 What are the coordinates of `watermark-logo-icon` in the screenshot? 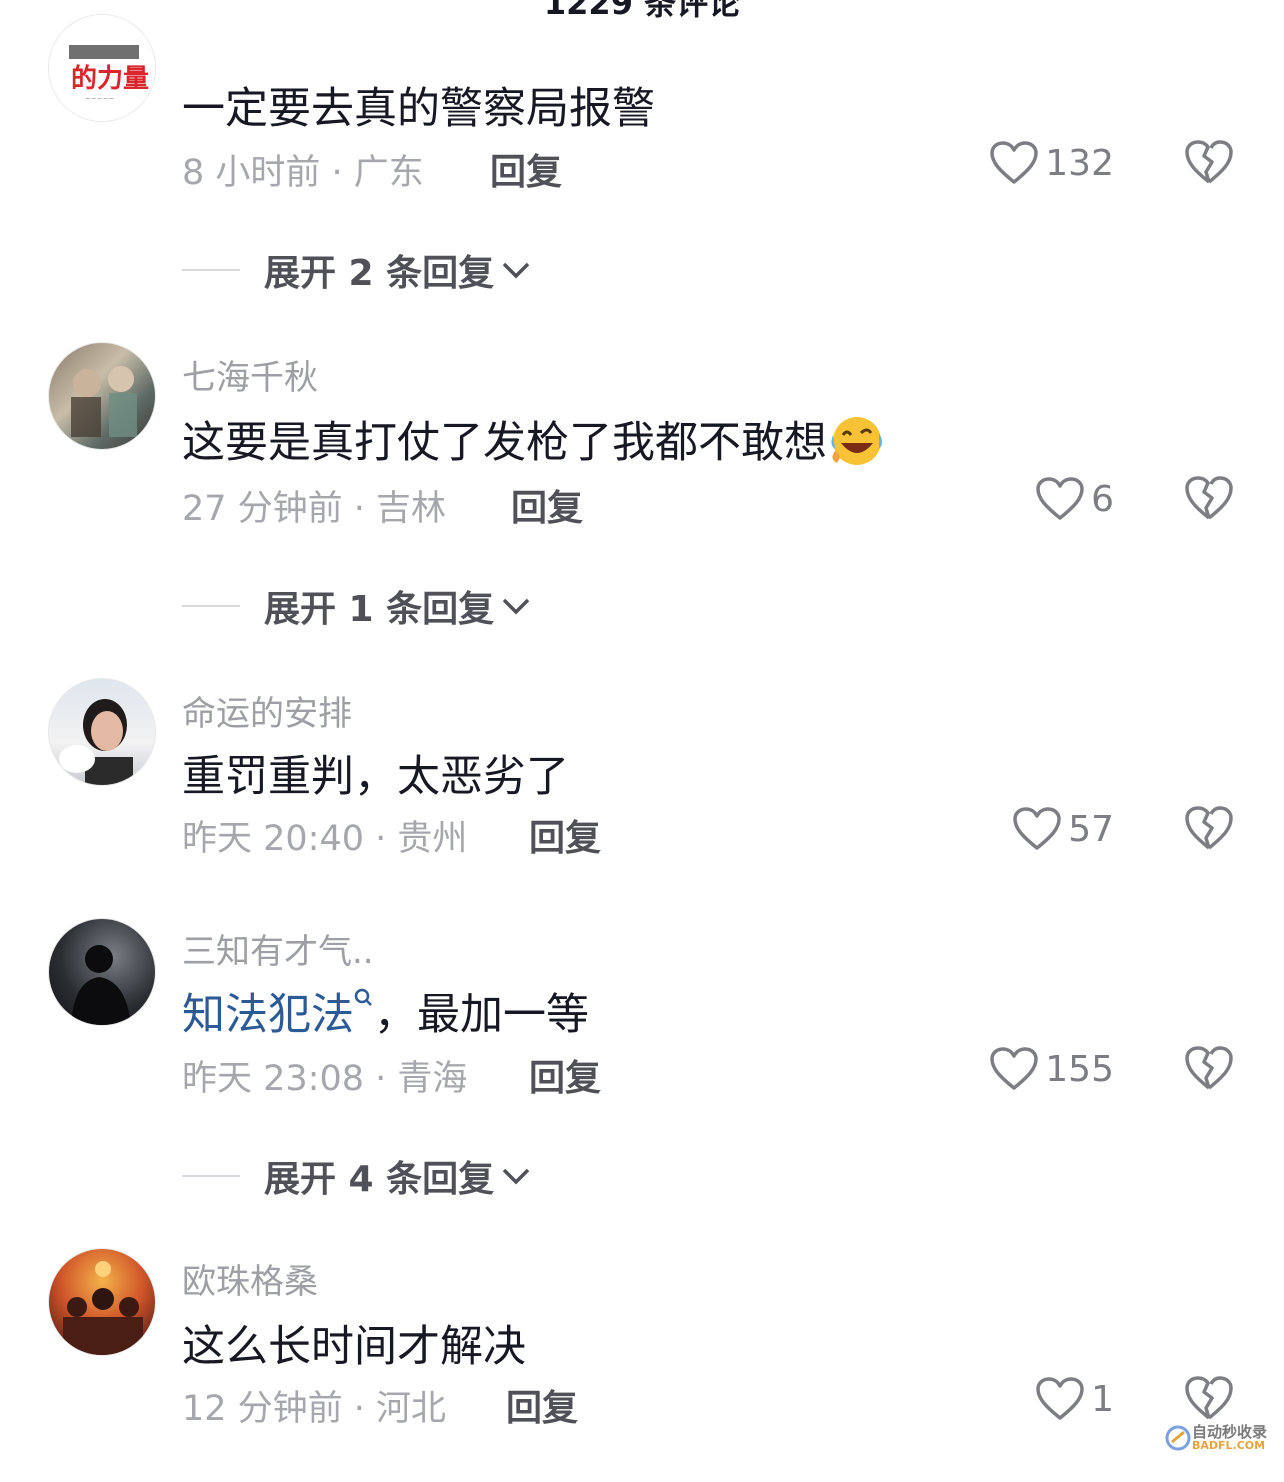 It's located at (1178, 1438).